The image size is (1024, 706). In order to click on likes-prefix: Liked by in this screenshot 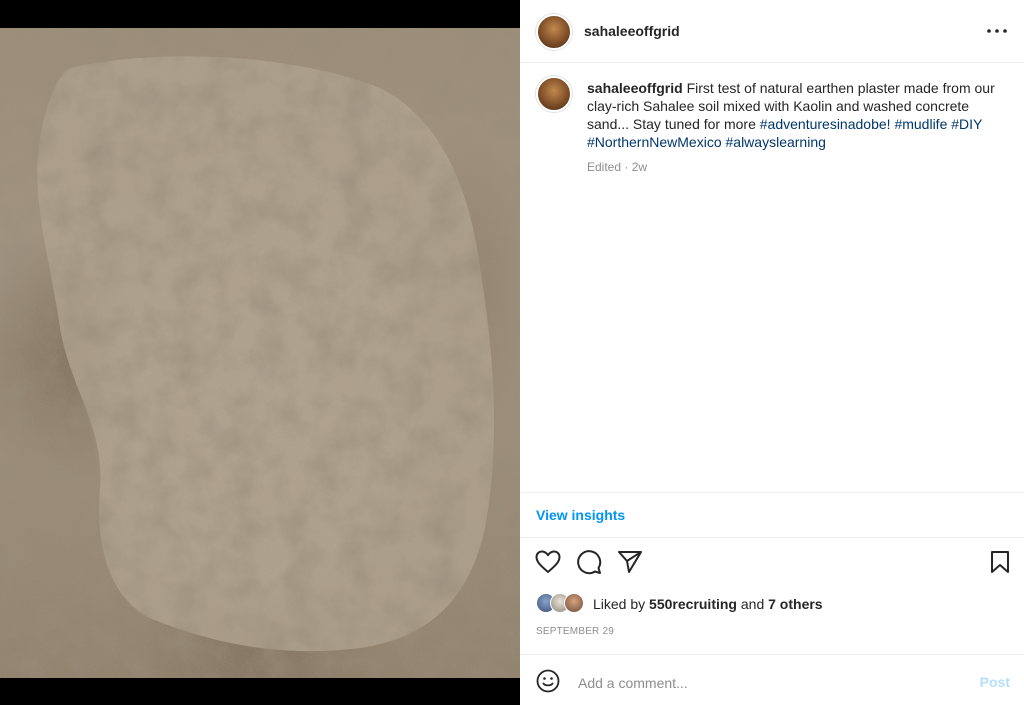, I will do `click(619, 604)`.